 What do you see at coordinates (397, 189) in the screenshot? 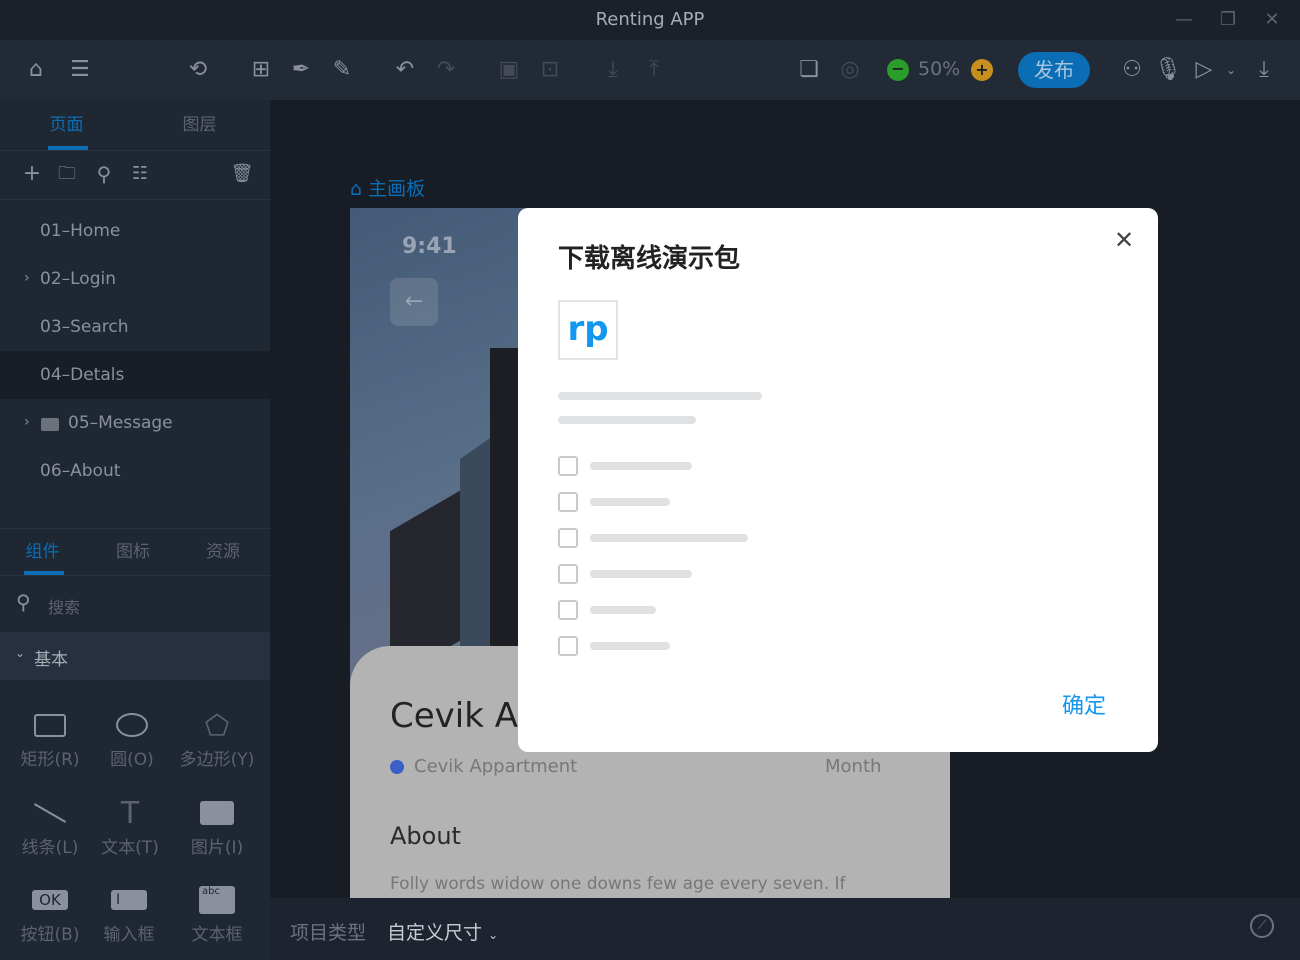
I see `board-title-label: 主画板` at bounding box center [397, 189].